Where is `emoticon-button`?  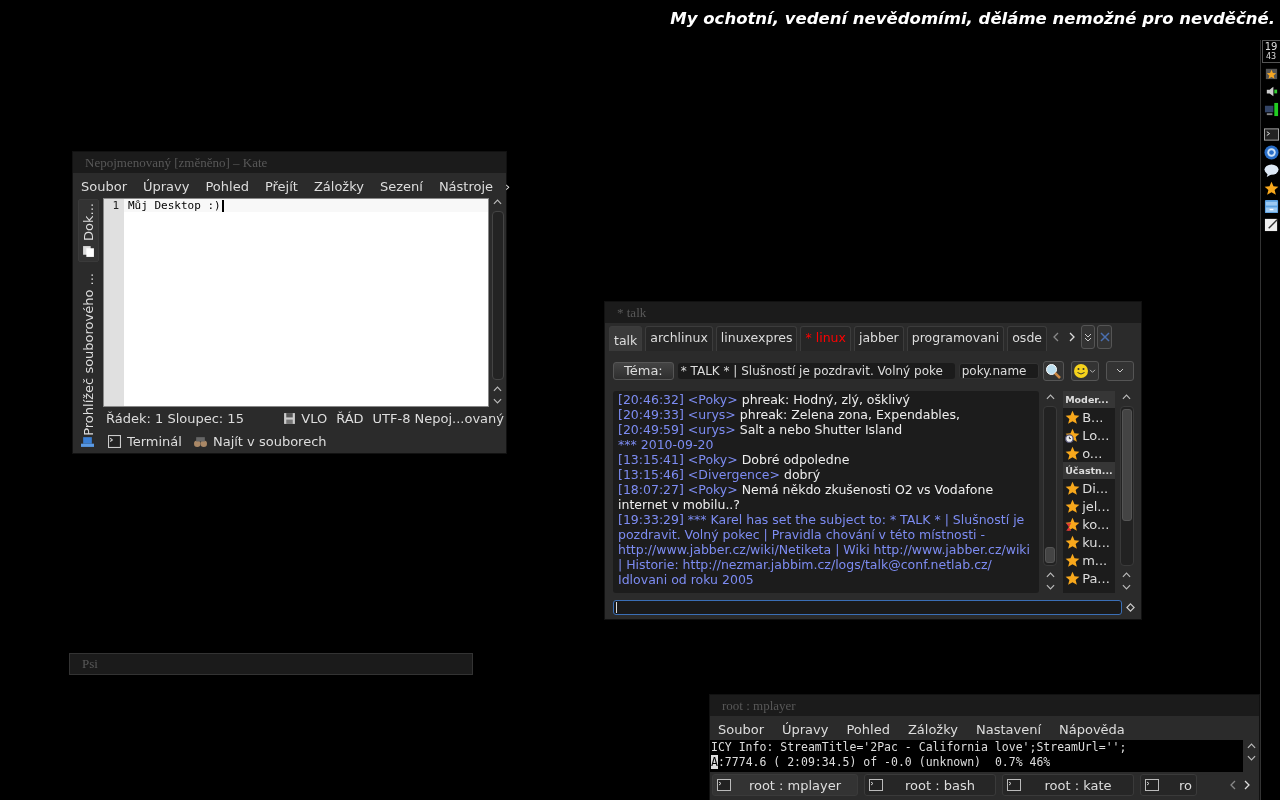 emoticon-button is located at coordinates (1084, 371).